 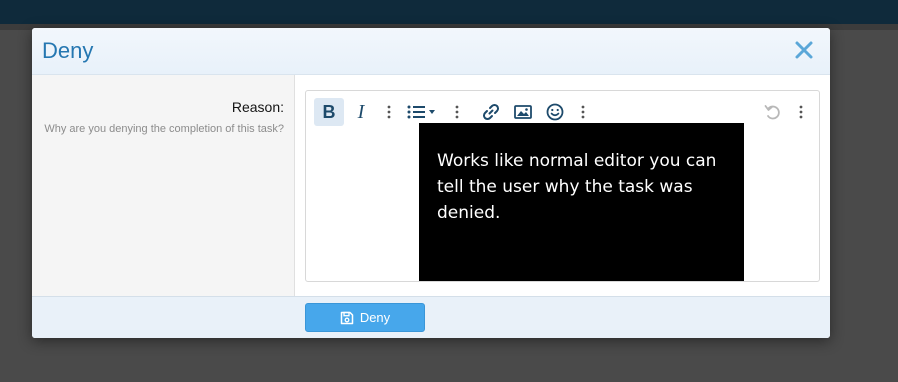 I want to click on link-icon, so click(x=491, y=112).